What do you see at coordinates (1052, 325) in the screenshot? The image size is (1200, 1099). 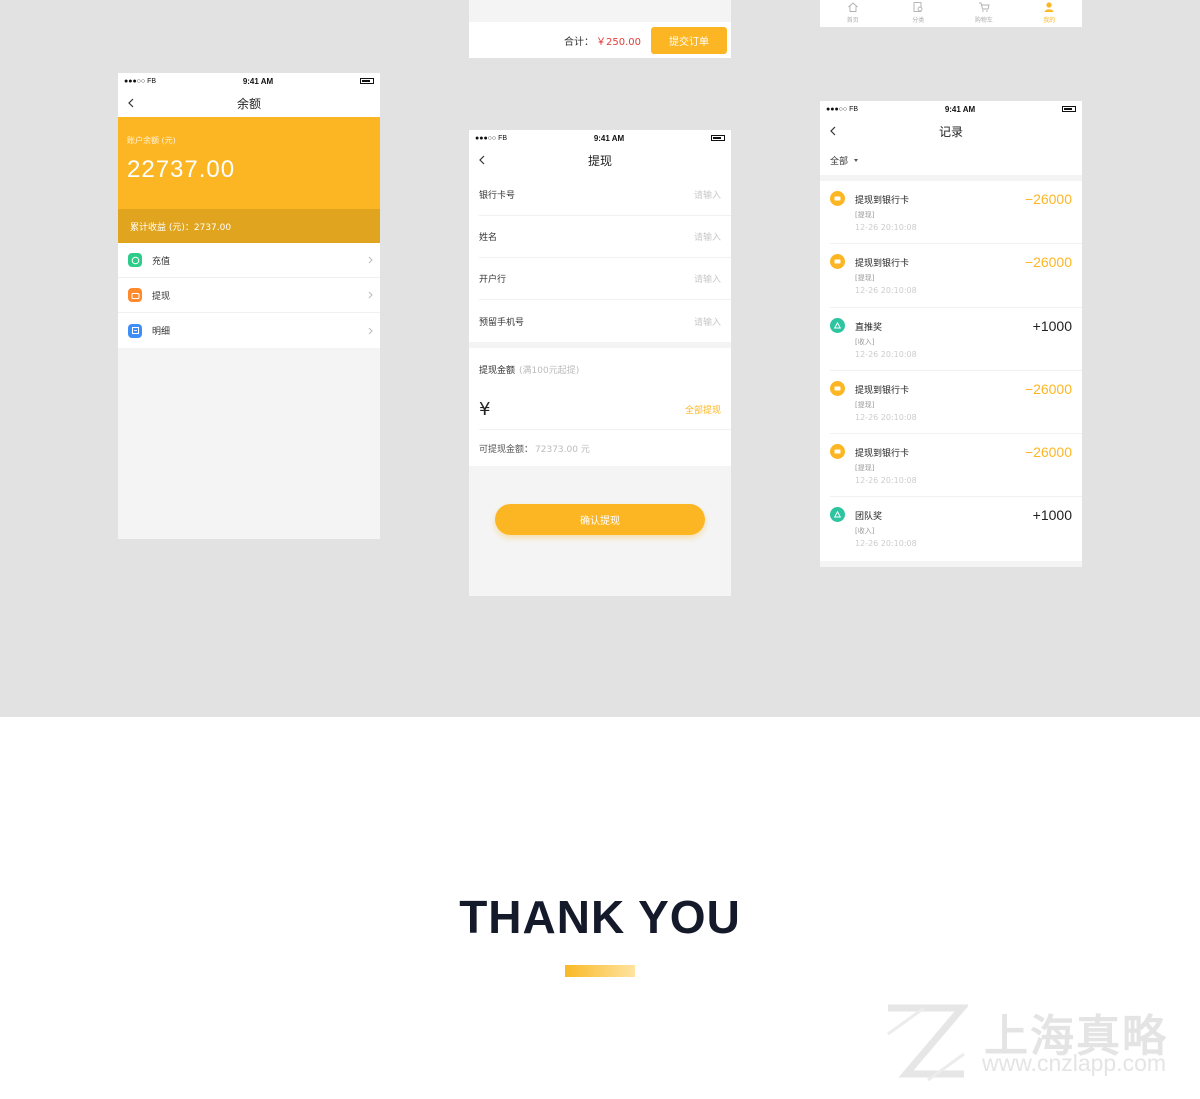 I see `record-amount: +1000` at bounding box center [1052, 325].